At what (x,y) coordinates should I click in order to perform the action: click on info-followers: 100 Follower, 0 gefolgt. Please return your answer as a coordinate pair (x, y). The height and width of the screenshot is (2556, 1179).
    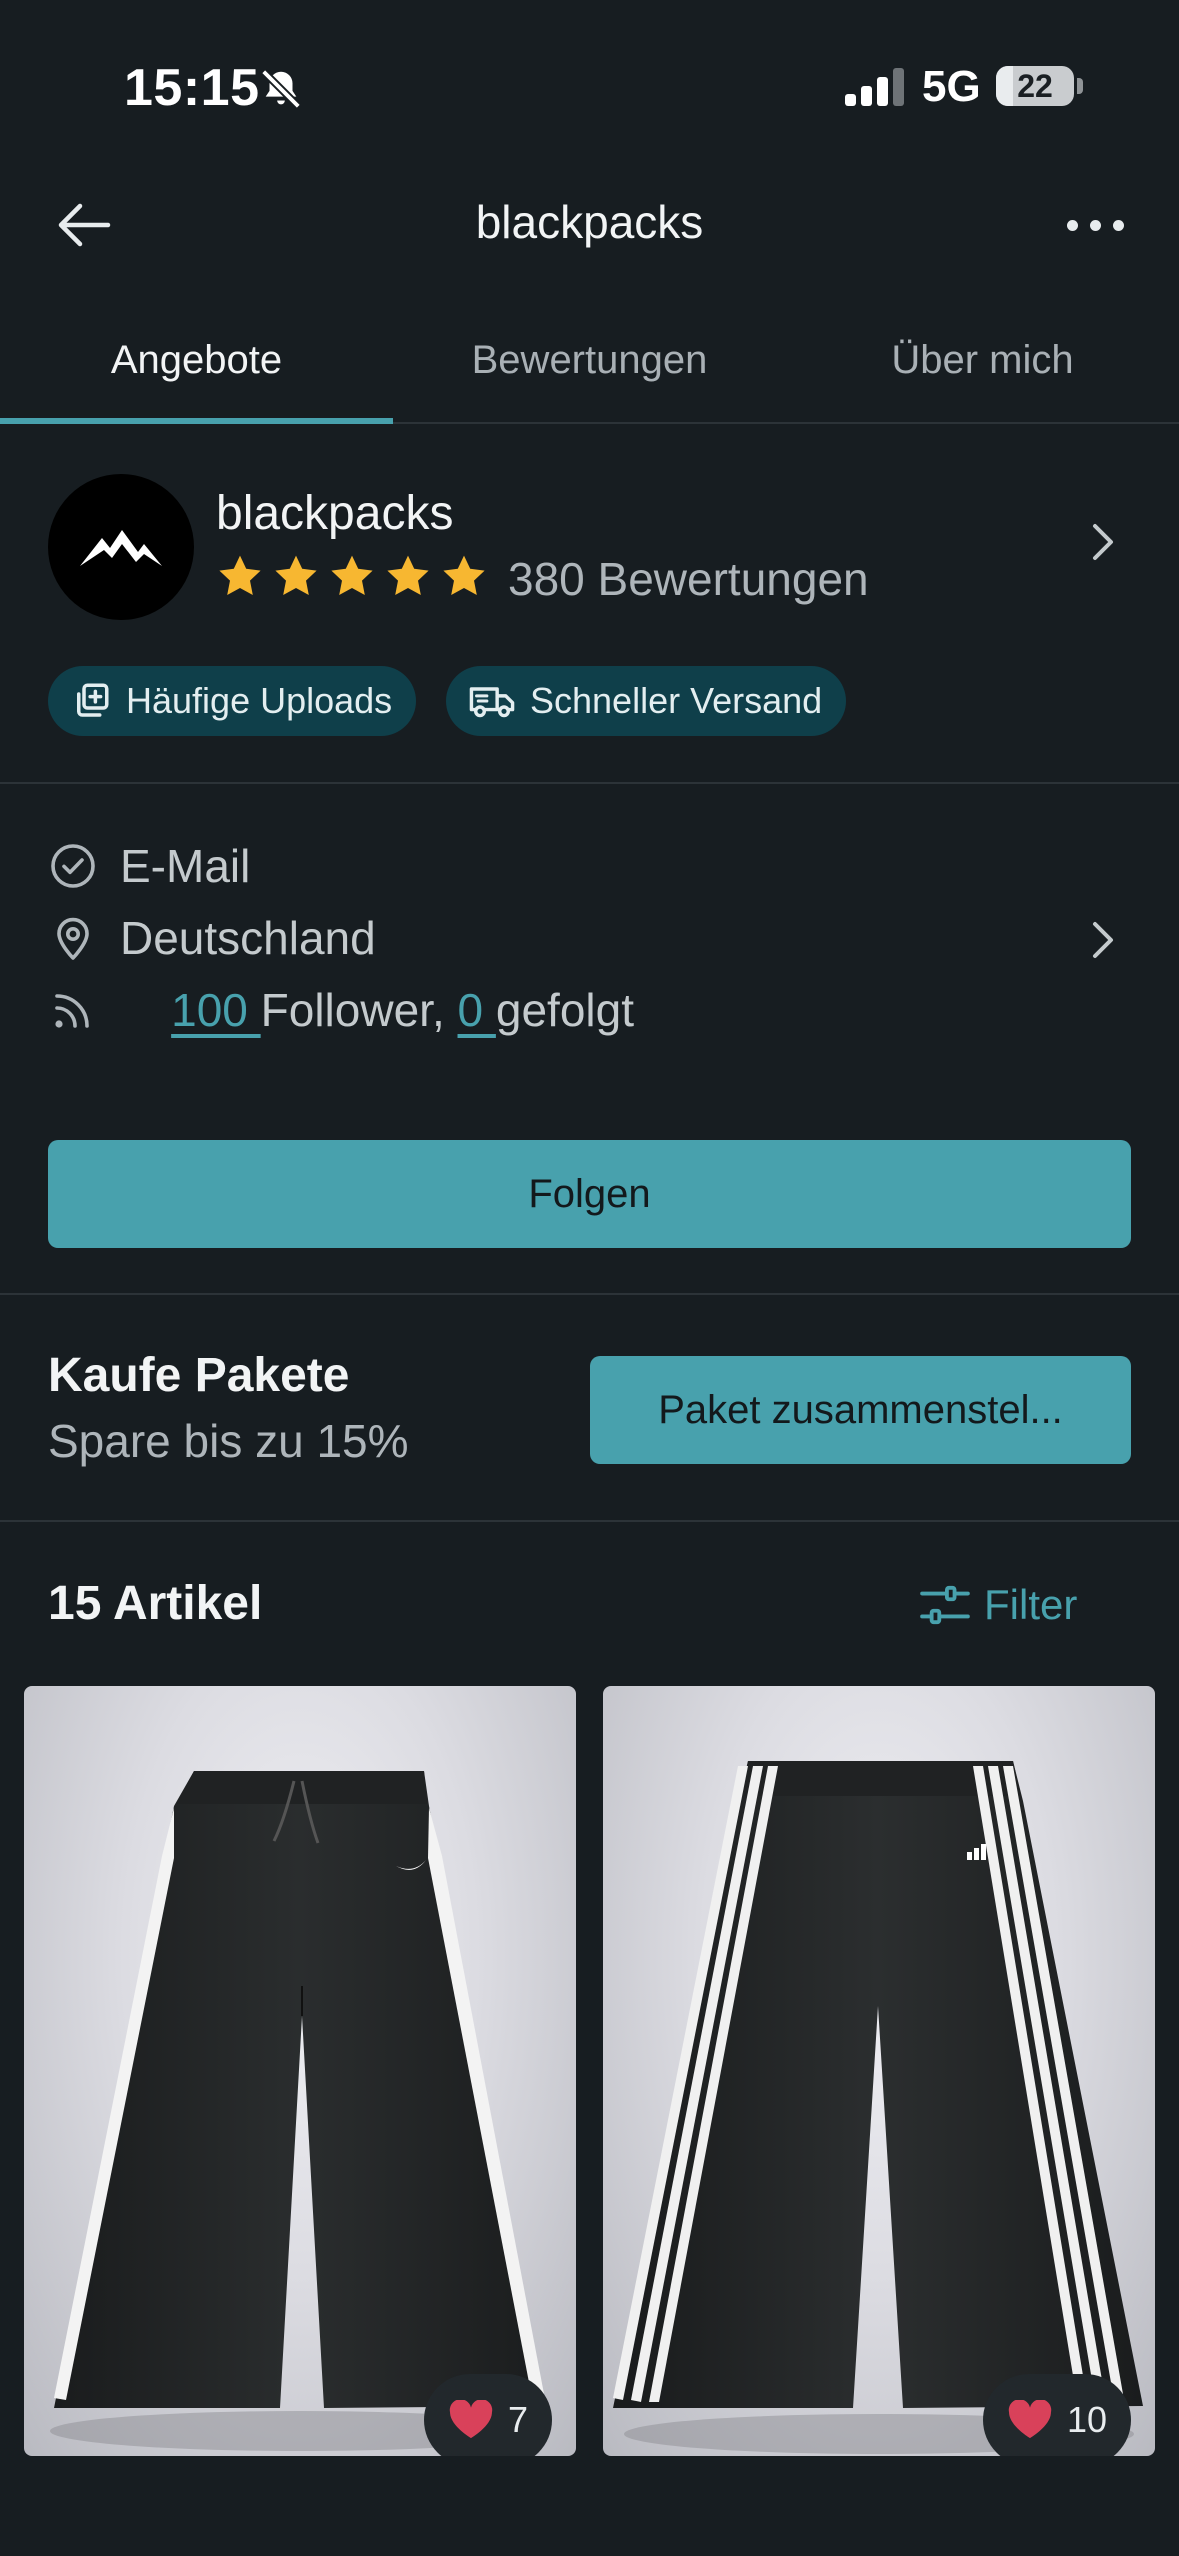
    Looking at the image, I should click on (341, 1010).